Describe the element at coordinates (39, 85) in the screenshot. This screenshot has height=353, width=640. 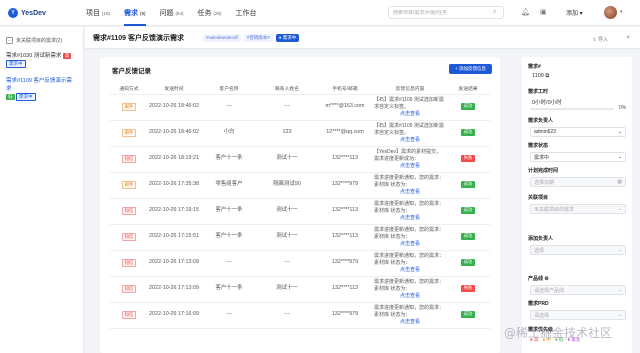
I see `sidebar-item-label: 需求#1109 客户反馈演示需求` at that location.